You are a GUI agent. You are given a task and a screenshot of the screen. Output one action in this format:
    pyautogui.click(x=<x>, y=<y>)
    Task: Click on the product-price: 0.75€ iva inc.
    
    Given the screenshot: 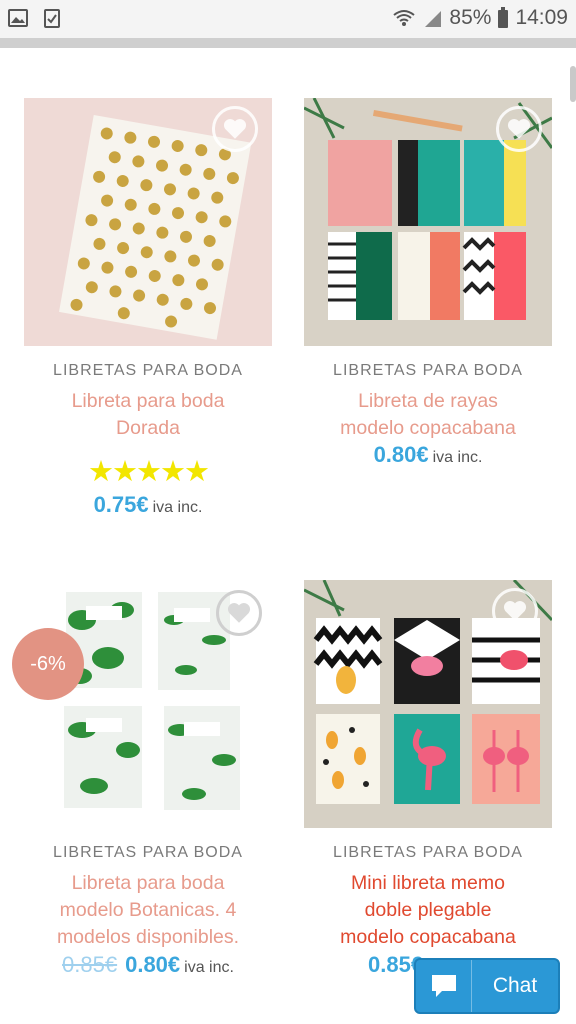 What is the action you would take?
    pyautogui.click(x=148, y=504)
    